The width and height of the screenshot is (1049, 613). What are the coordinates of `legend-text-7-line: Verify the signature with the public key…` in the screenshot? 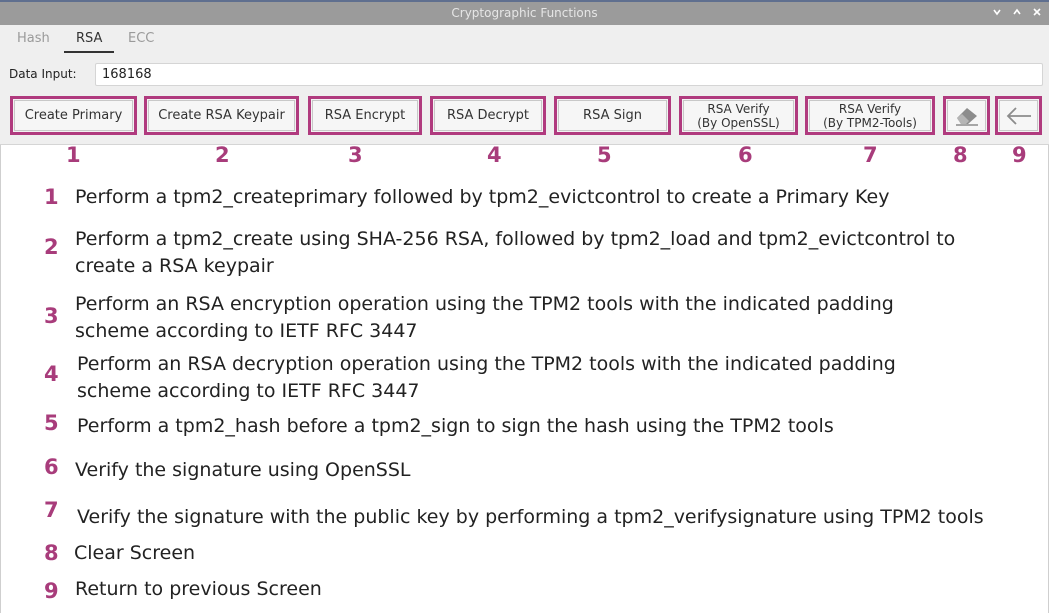 It's located at (530, 517).